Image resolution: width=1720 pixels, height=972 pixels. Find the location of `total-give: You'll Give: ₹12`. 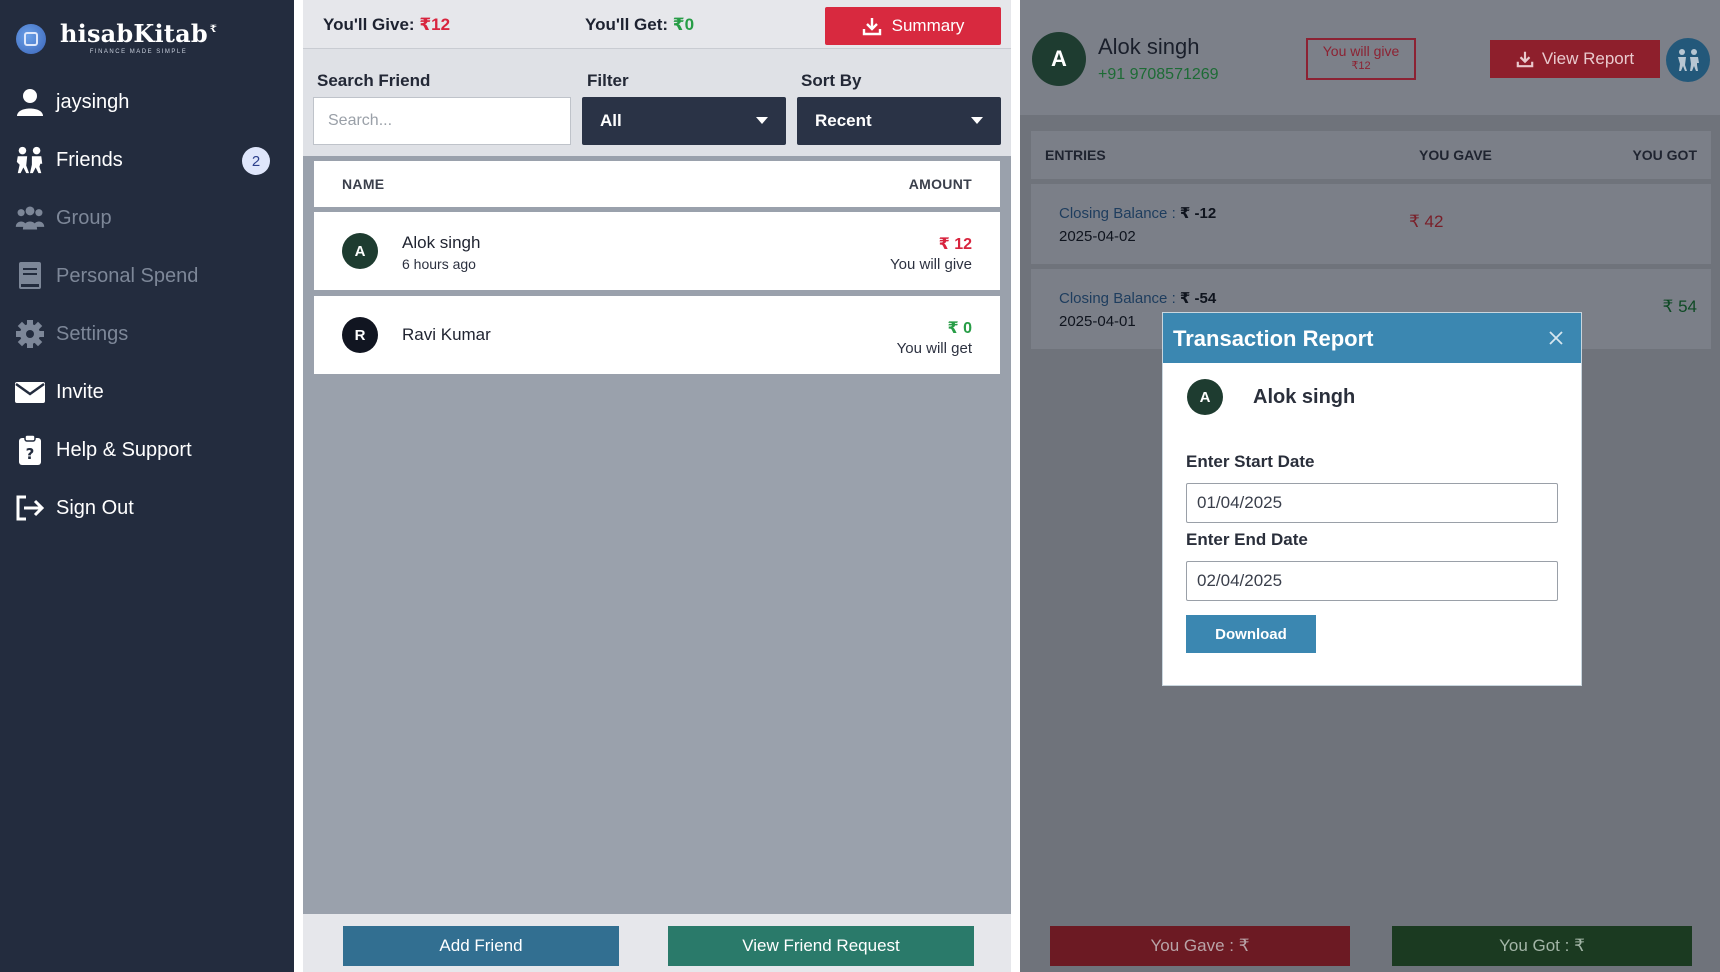

total-give: You'll Give: ₹12 is located at coordinates (387, 24).